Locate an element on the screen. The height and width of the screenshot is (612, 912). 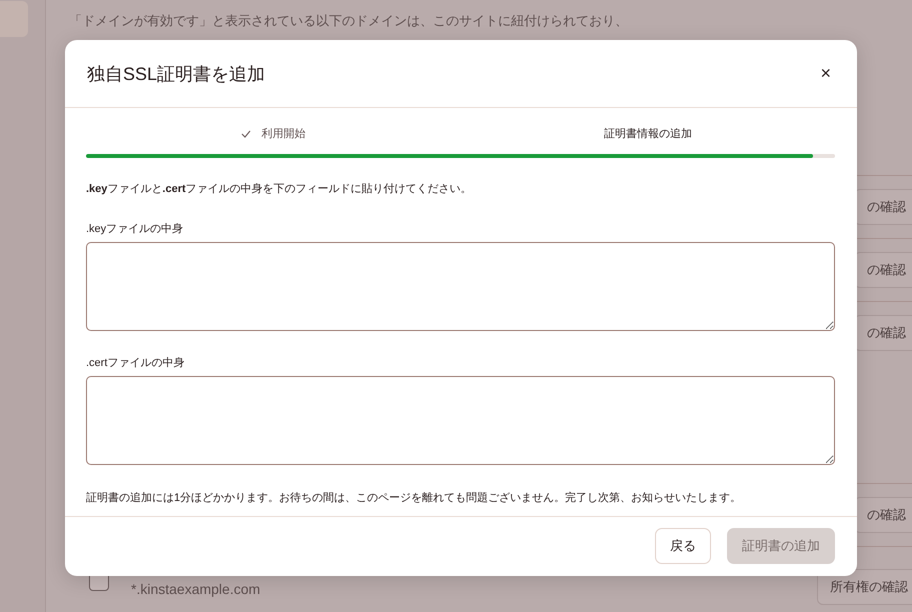
field-label: .certファイルの中身 is located at coordinates (136, 363).